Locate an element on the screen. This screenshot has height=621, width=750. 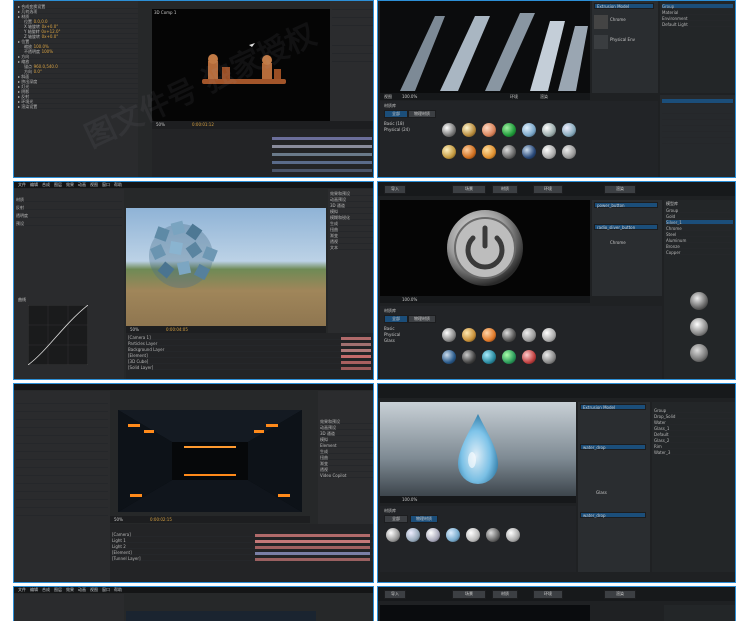
layer-row: [Solid Layer] is located at coordinates (250, 367).